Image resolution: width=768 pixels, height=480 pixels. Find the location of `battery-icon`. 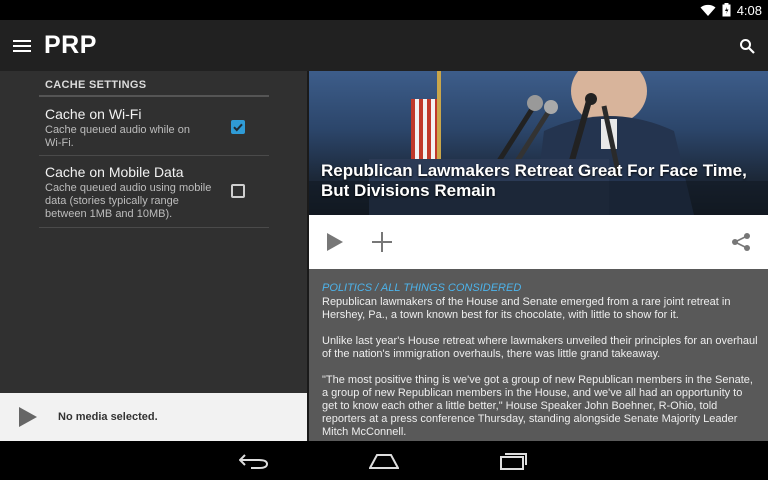

battery-icon is located at coordinates (726, 10).